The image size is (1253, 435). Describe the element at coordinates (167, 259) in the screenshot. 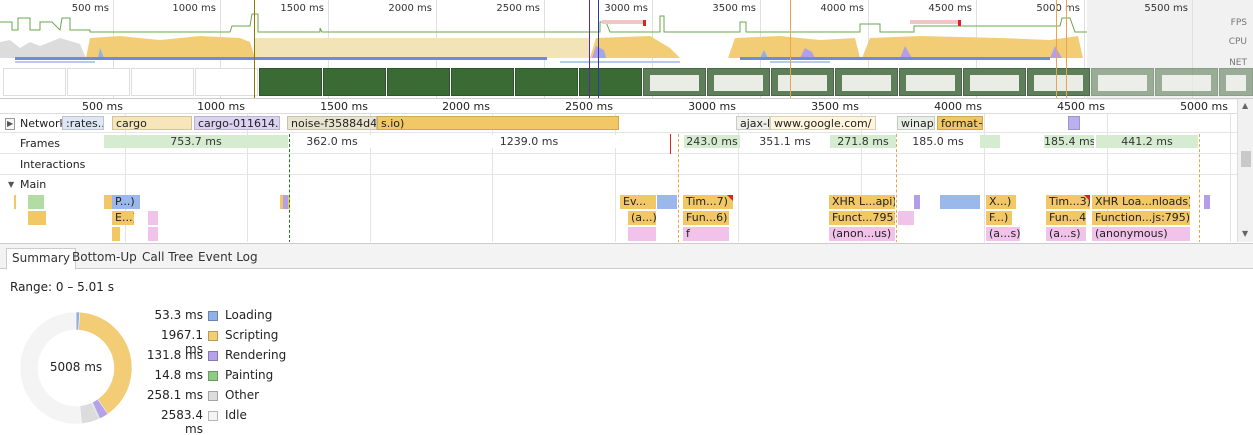

I see `tab-call-tree: Call Tree` at that location.